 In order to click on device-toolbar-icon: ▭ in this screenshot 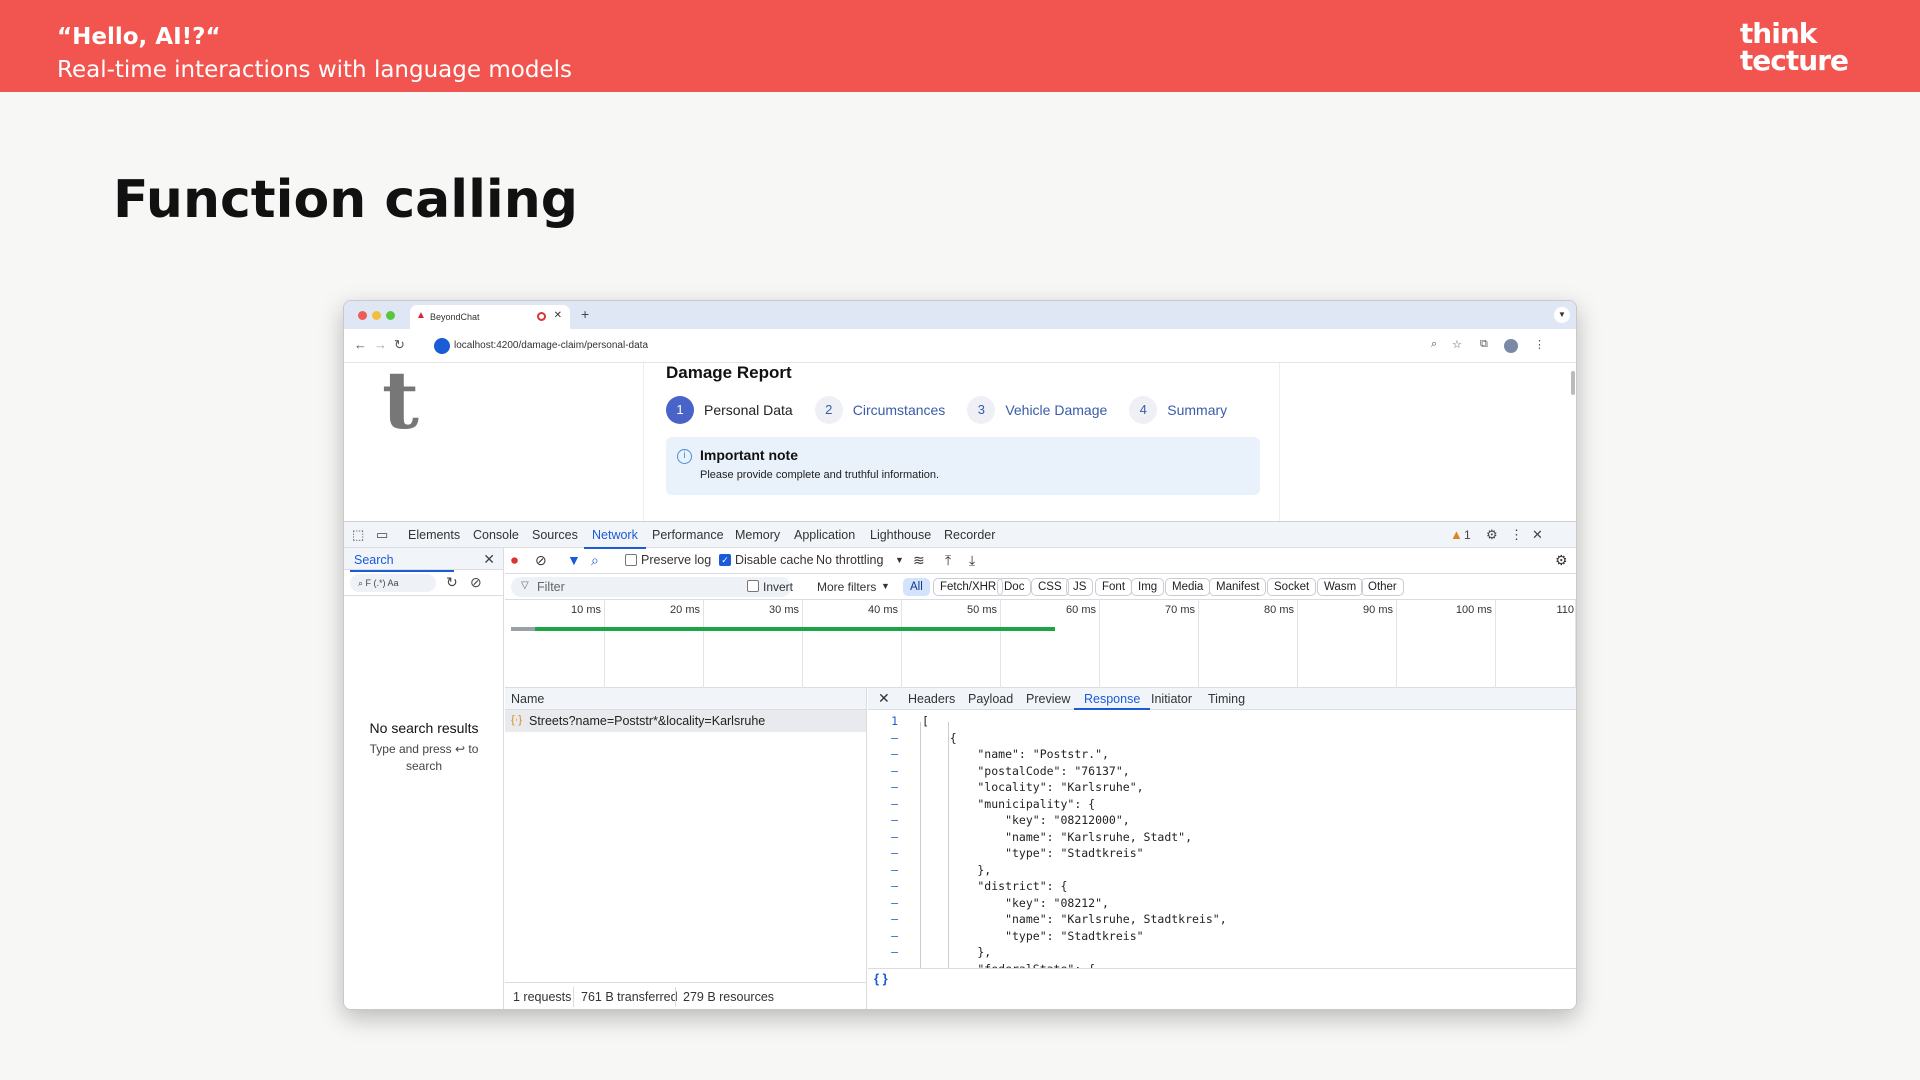, I will do `click(382, 535)`.